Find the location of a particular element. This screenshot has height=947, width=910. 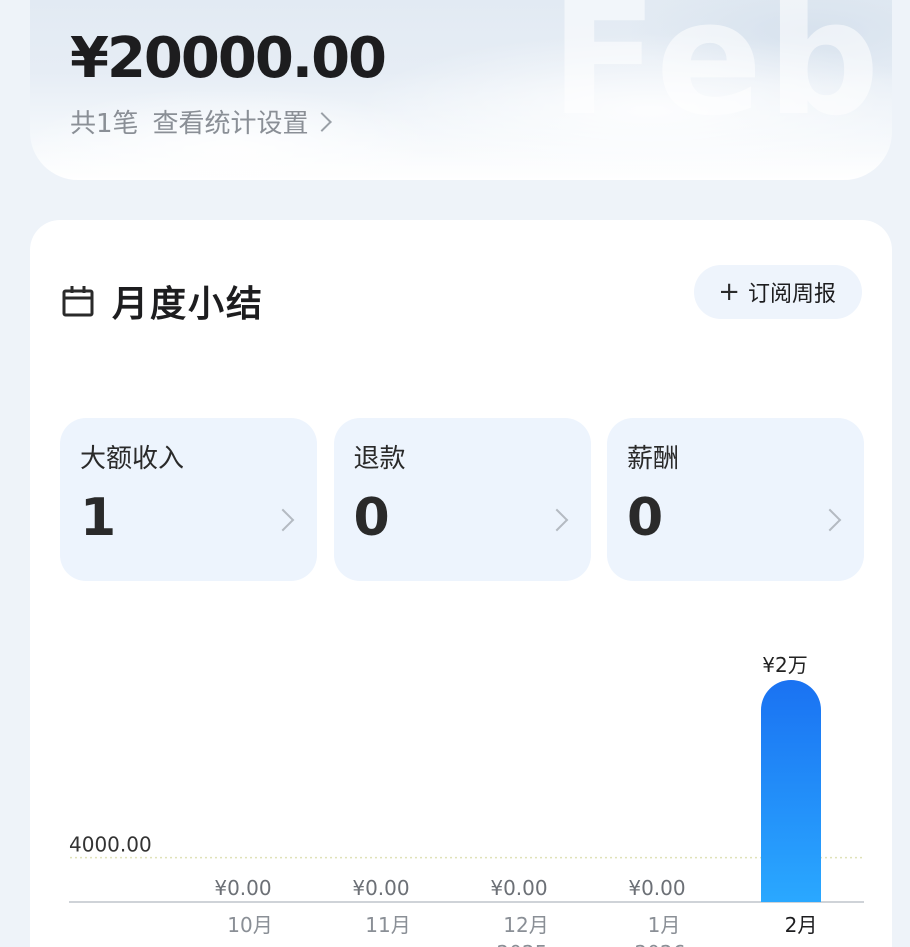

stats-settings-link: 查看统计设置 is located at coordinates (242, 121).